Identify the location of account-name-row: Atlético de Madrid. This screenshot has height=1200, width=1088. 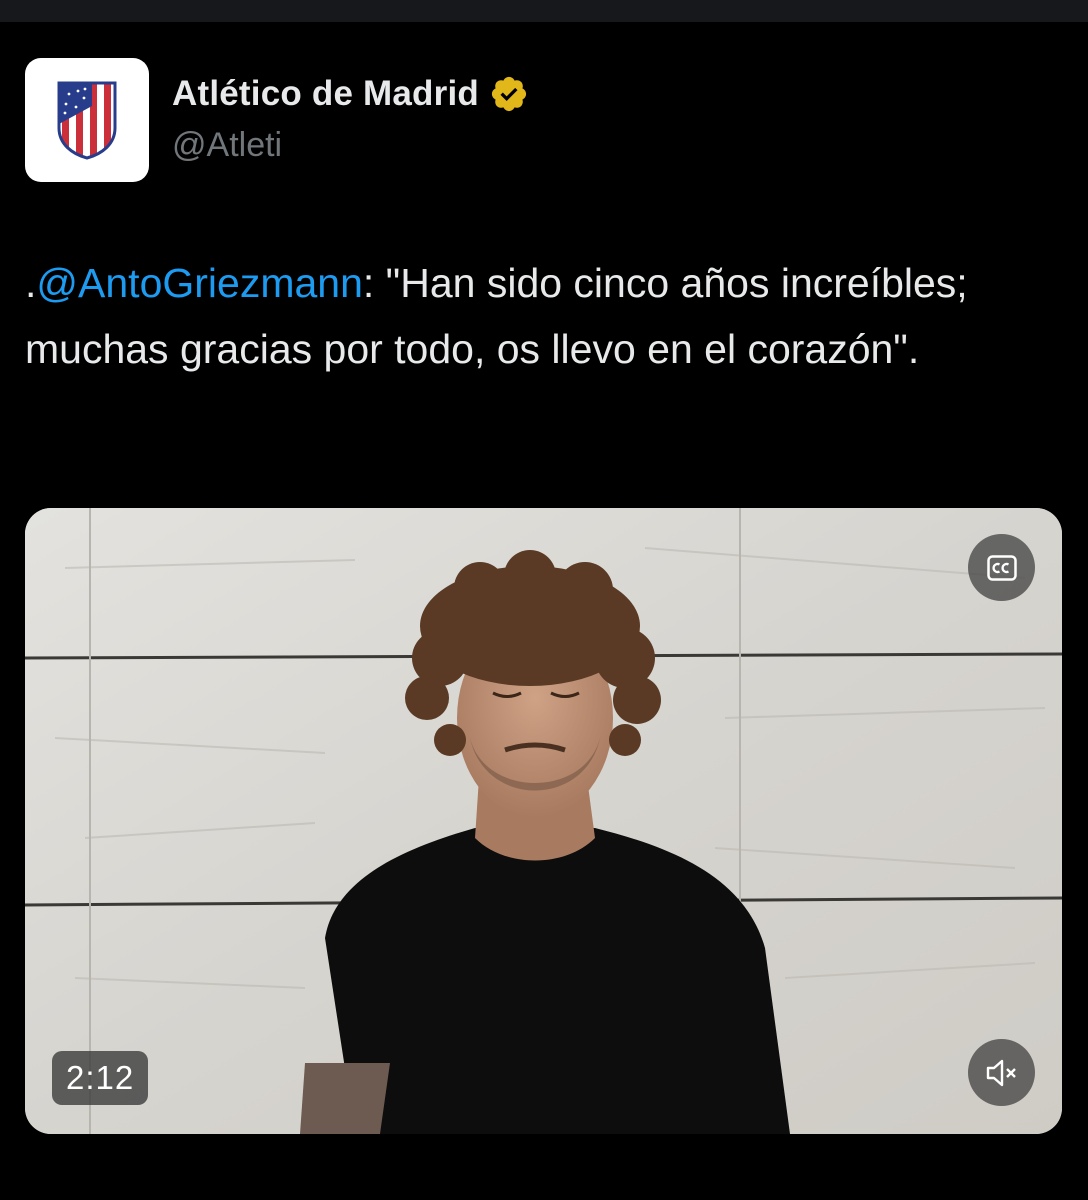
(350, 94).